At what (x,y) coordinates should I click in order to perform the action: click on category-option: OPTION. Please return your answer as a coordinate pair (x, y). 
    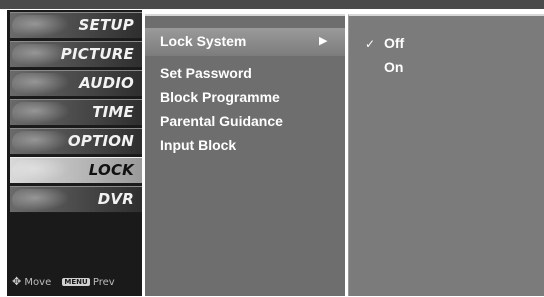
    Looking at the image, I should click on (76, 141).